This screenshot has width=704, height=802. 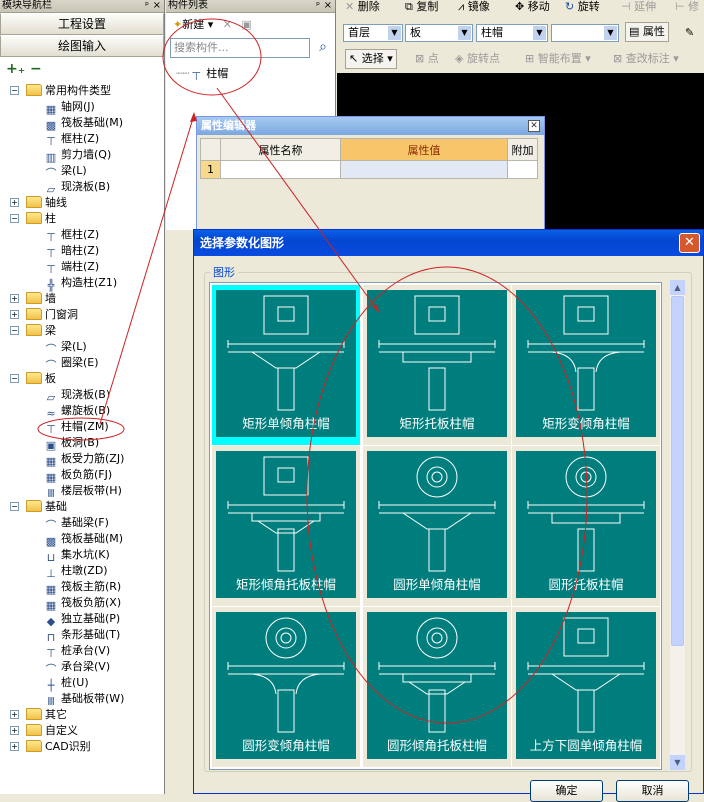 I want to click on shape-tile: 上方下圆单倾角柱帽, so click(x=586, y=687).